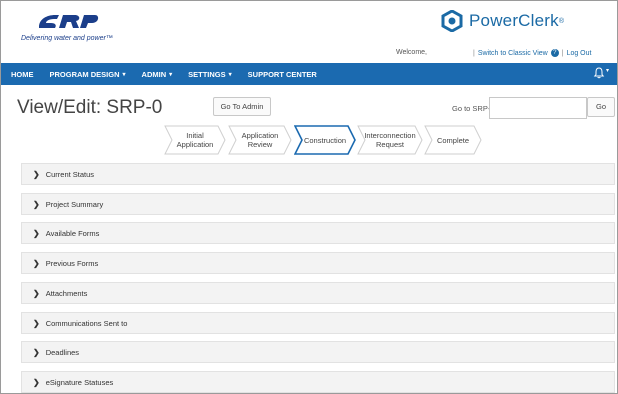 The width and height of the screenshot is (618, 394). What do you see at coordinates (318, 323) in the screenshot?
I see `section-communications-sent-to: ❯ Communications Sent to` at bounding box center [318, 323].